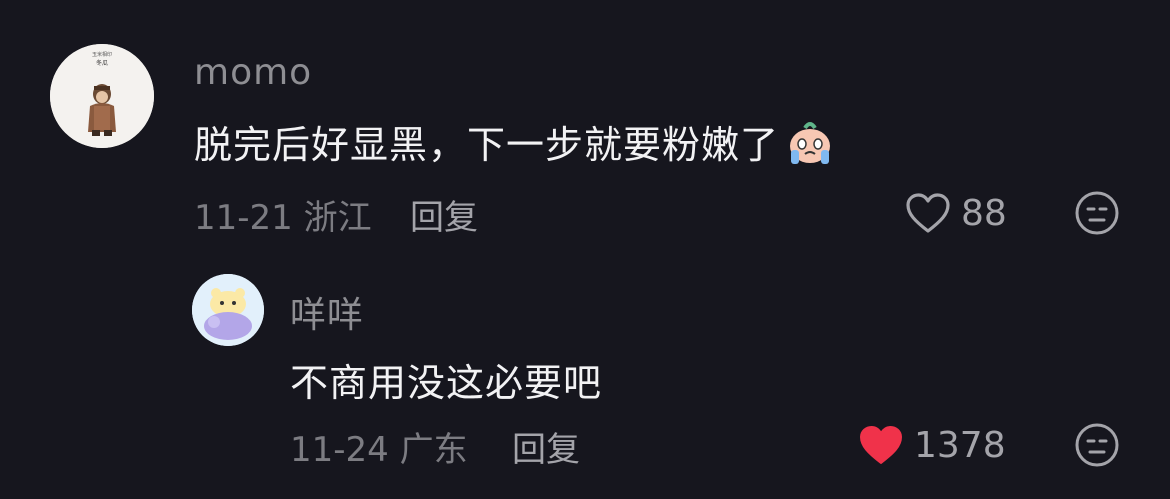 The width and height of the screenshot is (1170, 499). I want to click on comment-meta: 11-21 浙江, so click(283, 214).